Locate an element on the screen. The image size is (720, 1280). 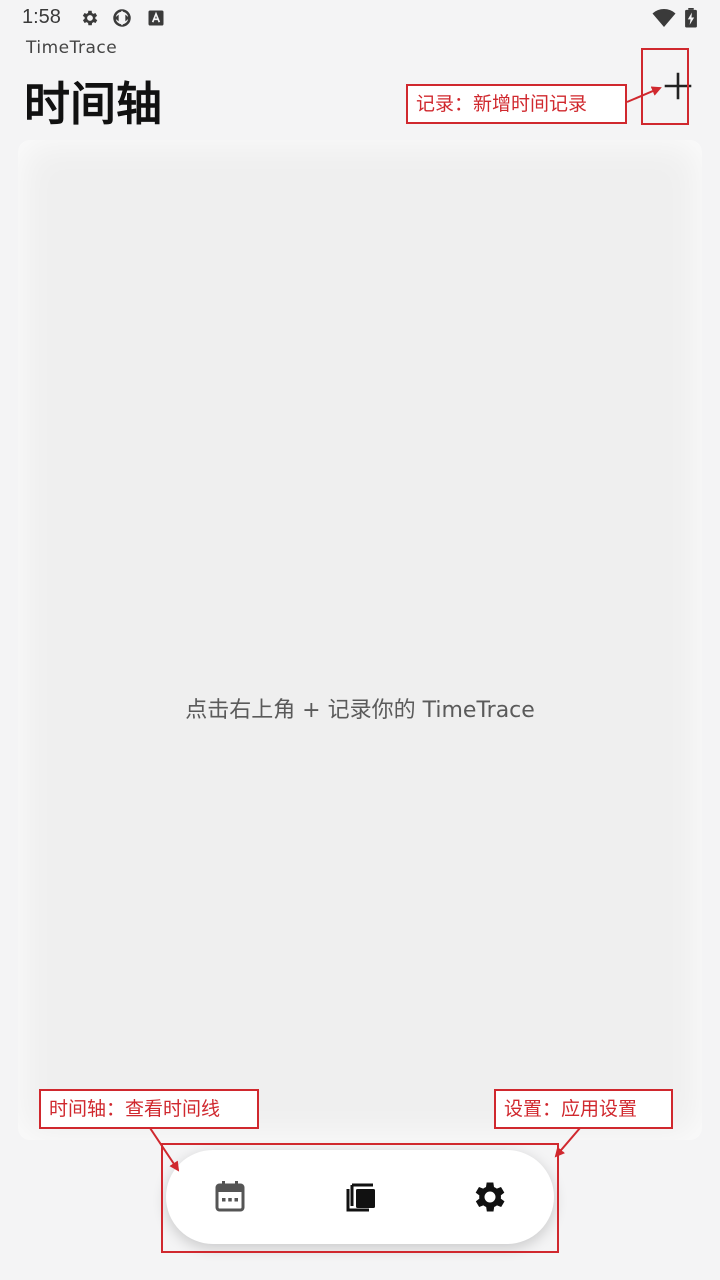
annotation-label-settings: 设置：应用设置 is located at coordinates (583, 1109).